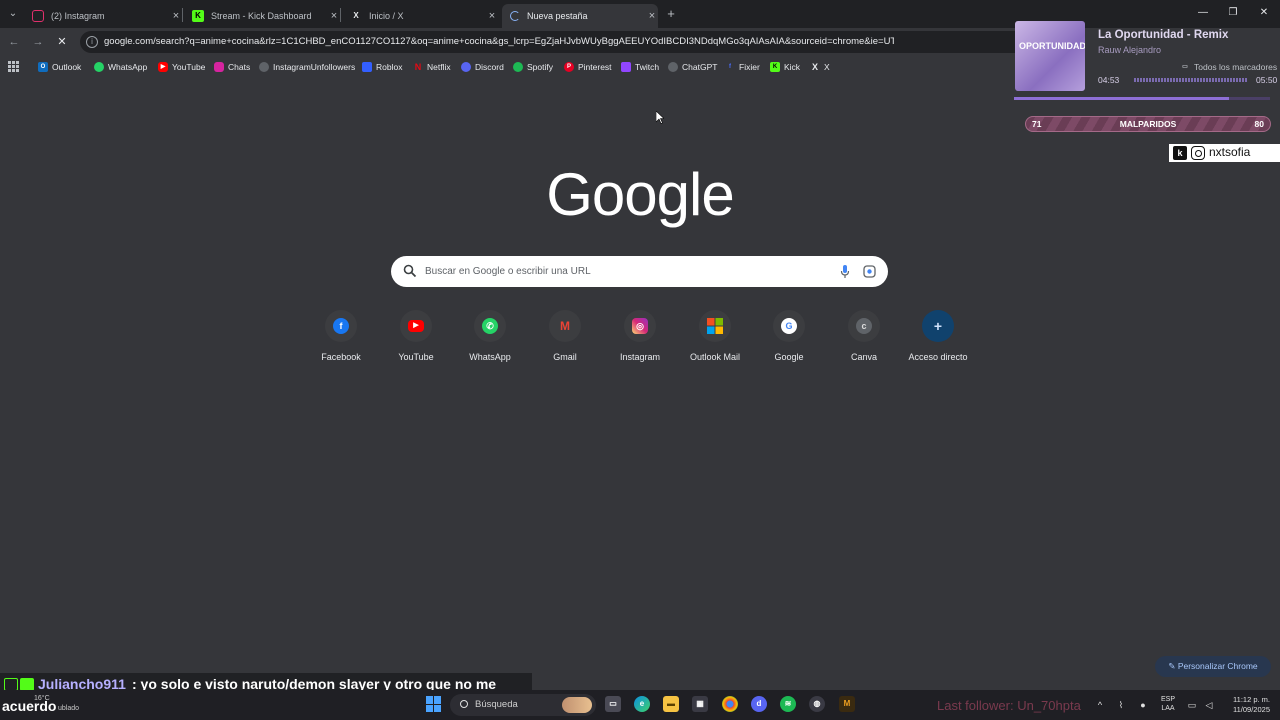 The image size is (1280, 720). What do you see at coordinates (640, 194) in the screenshot?
I see `google-logo: Google` at bounding box center [640, 194].